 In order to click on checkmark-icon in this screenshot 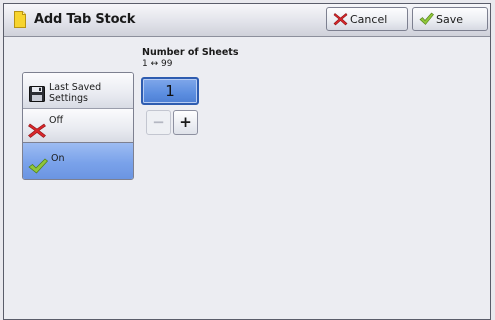, I will do `click(426, 18)`.